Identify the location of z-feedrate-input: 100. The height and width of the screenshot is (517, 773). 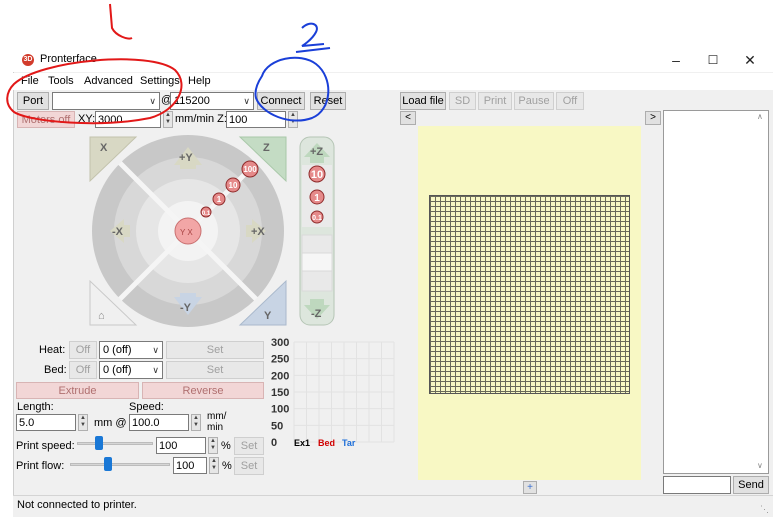
(256, 119).